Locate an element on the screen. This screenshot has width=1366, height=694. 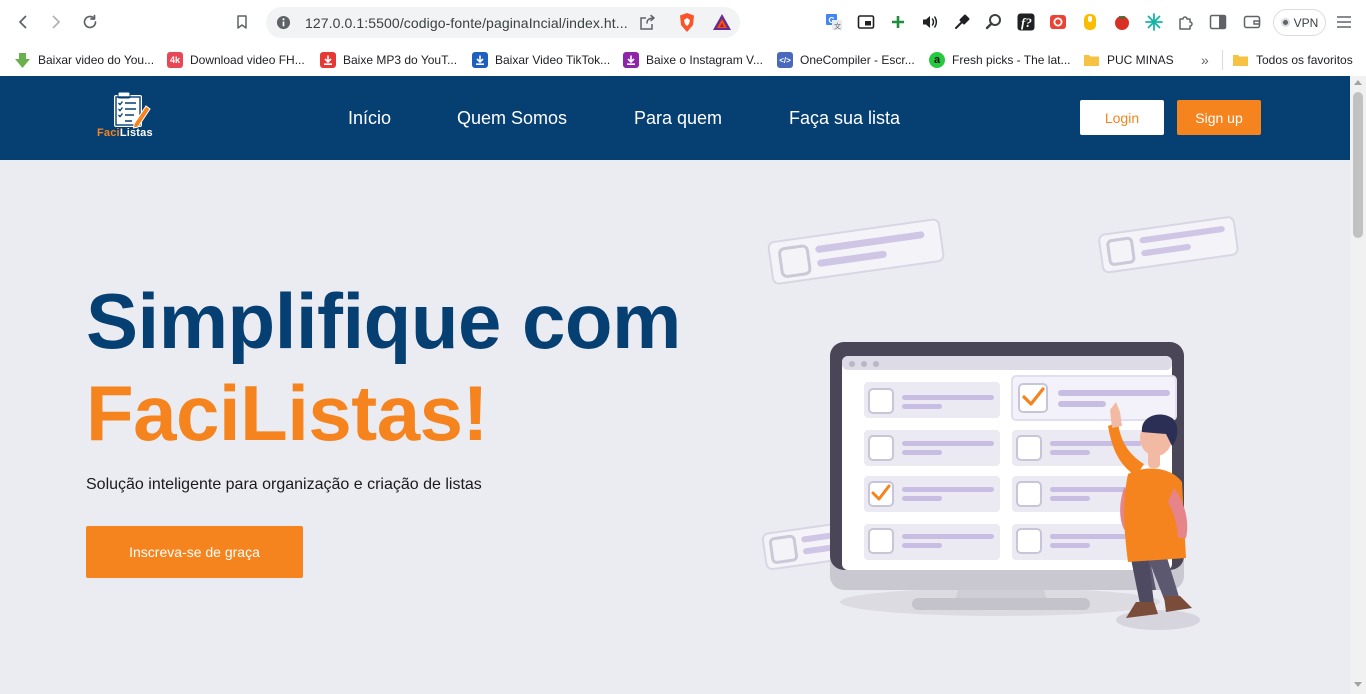
search-extension is located at coordinates (994, 22).